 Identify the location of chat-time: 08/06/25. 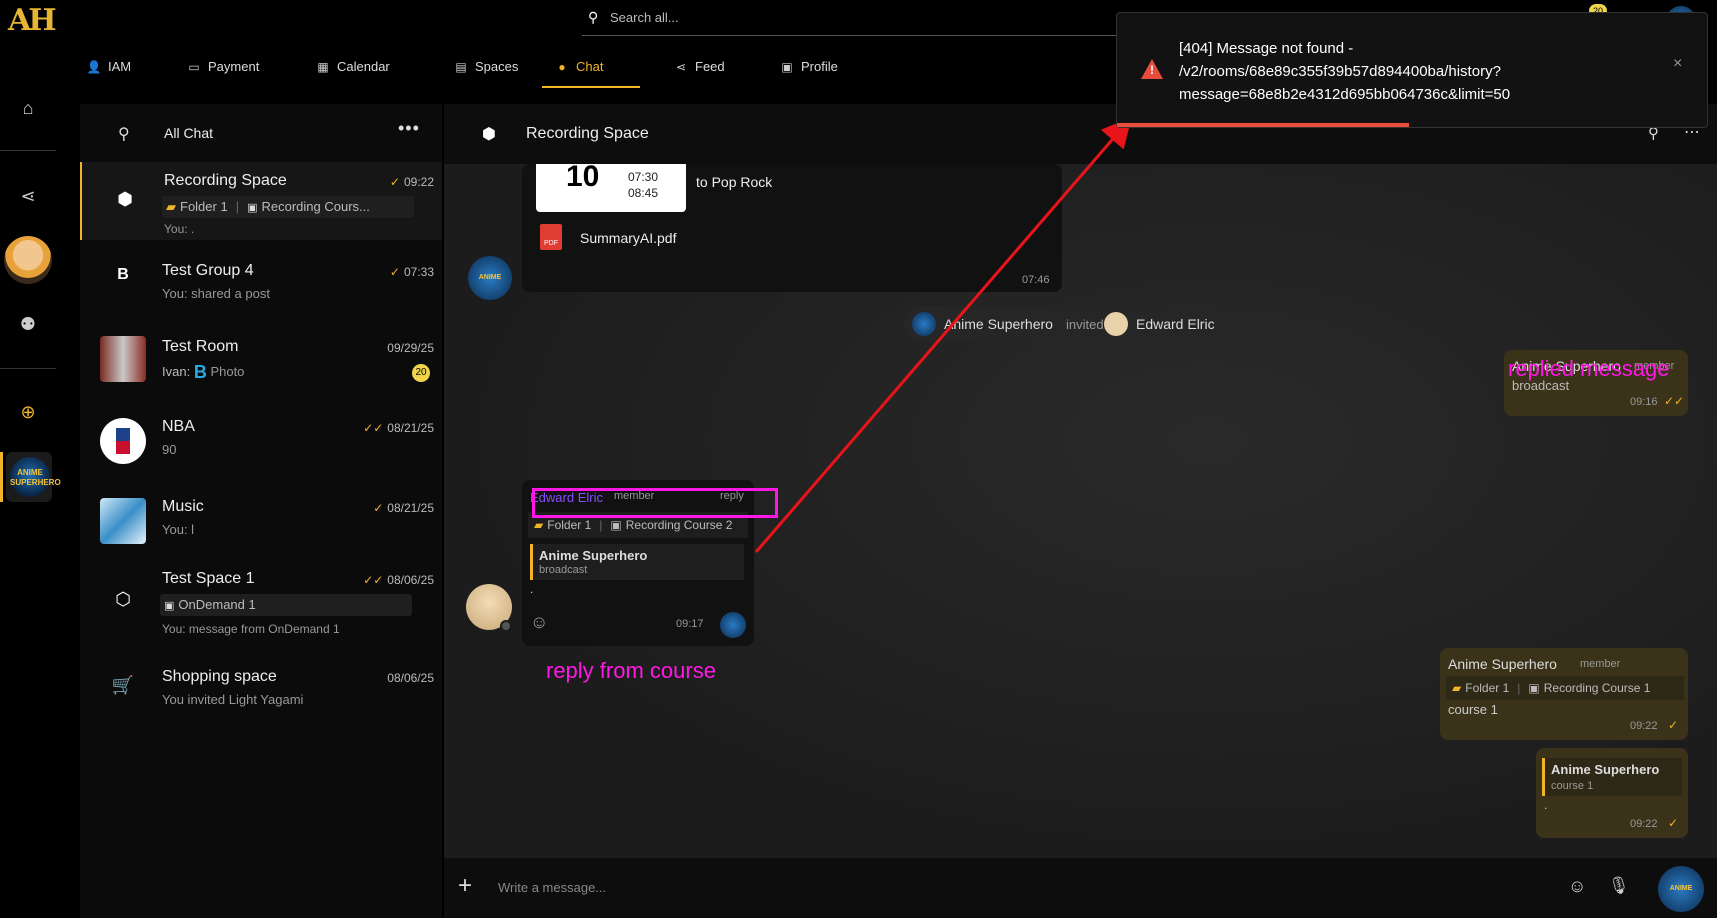
(410, 678).